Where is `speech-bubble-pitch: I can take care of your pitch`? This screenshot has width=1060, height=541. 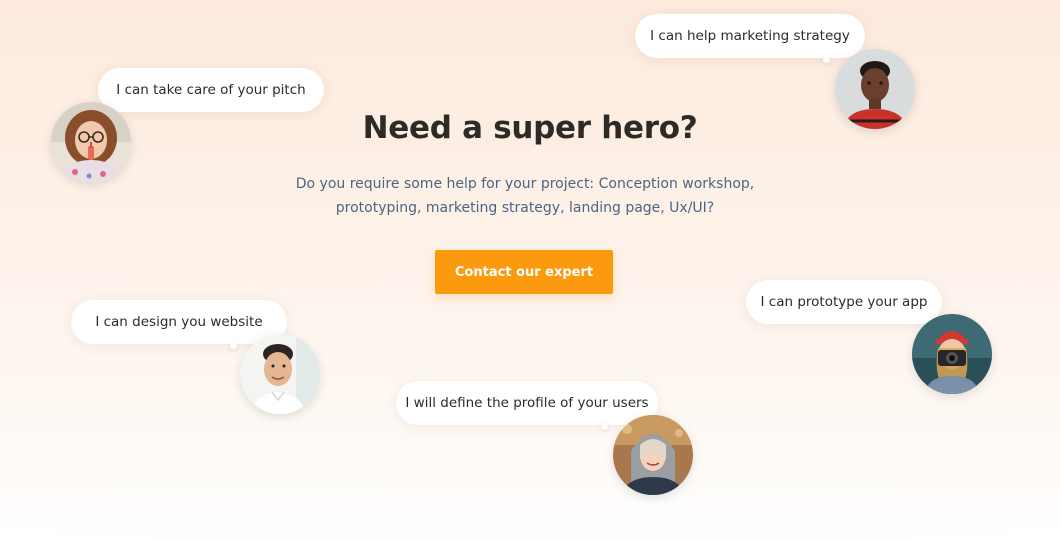 speech-bubble-pitch: I can take care of your pitch is located at coordinates (211, 90).